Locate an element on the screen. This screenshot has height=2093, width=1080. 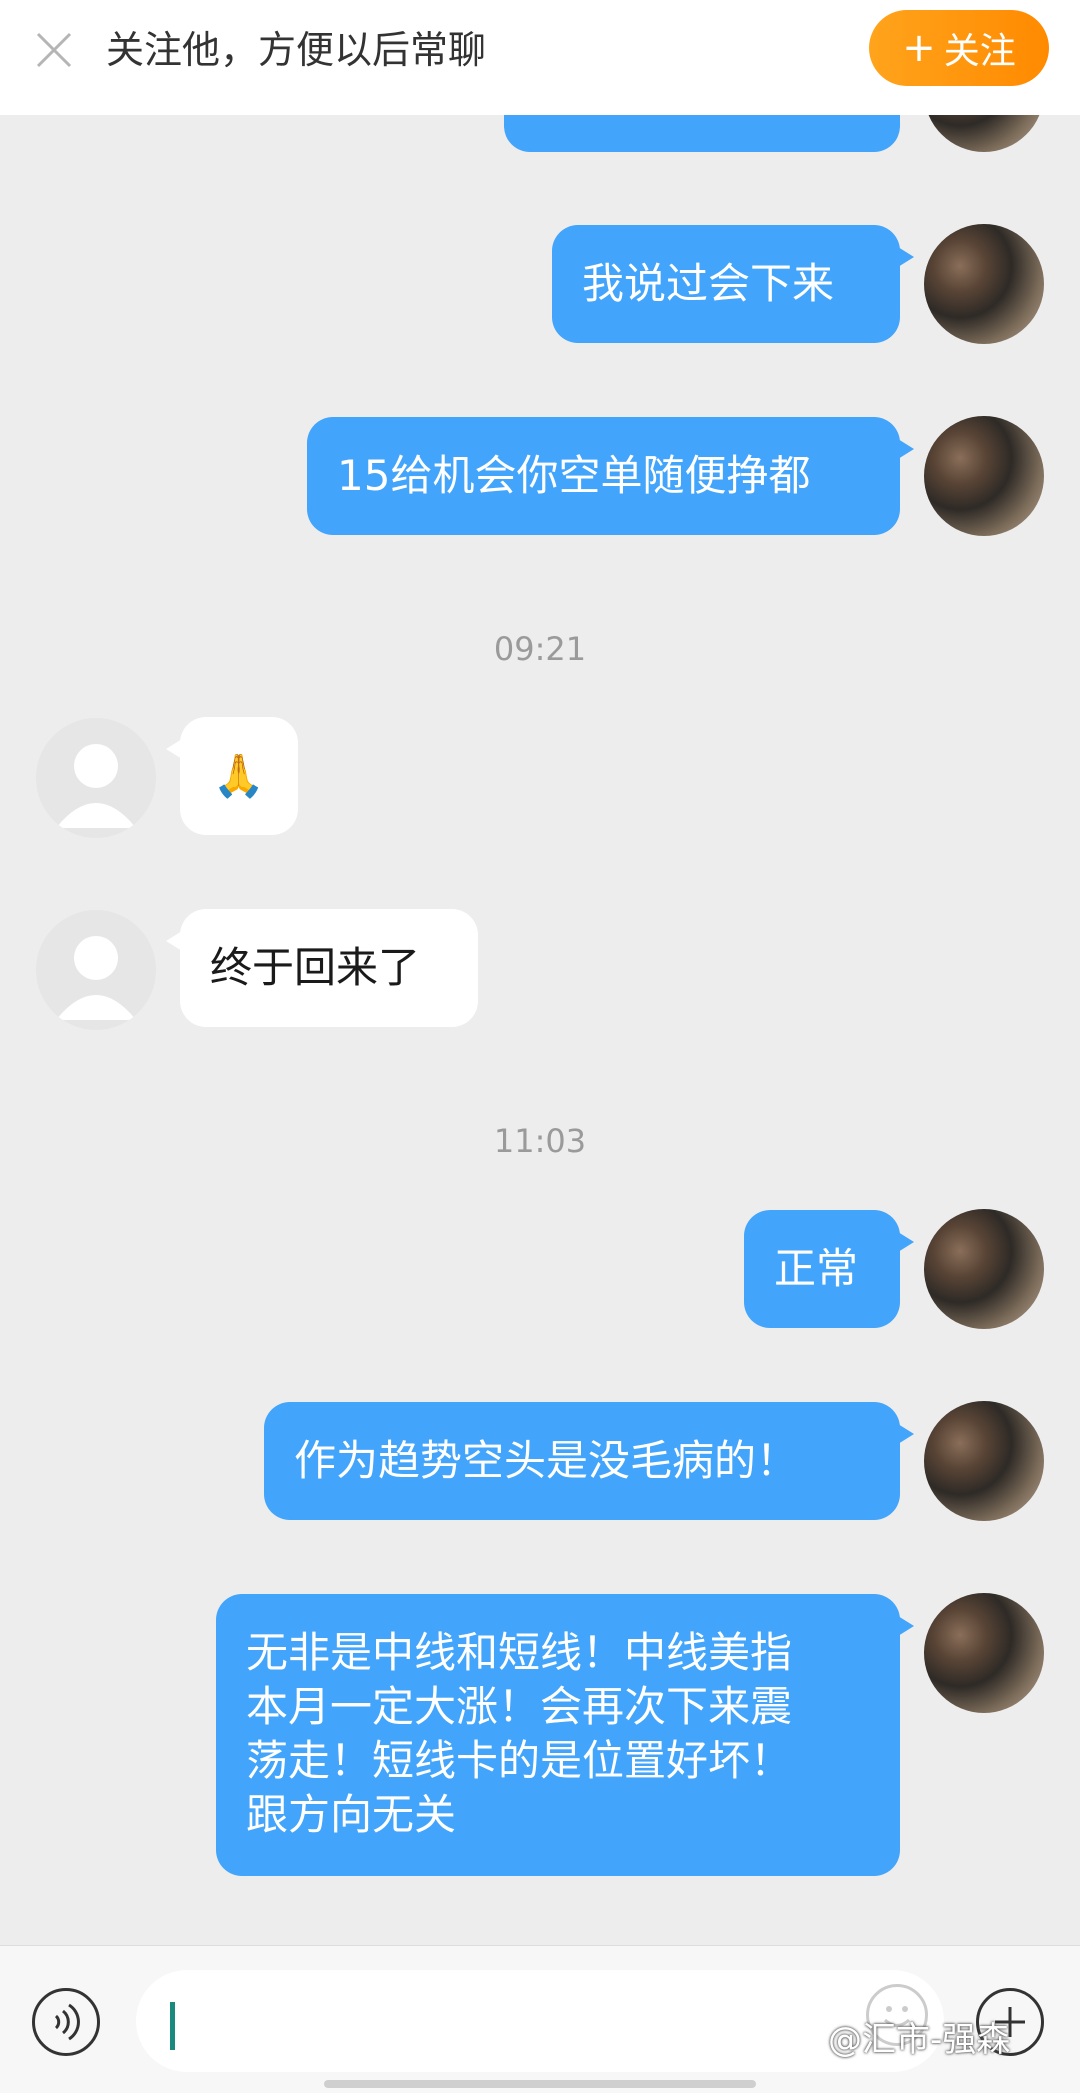
close-icon is located at coordinates (54, 50).